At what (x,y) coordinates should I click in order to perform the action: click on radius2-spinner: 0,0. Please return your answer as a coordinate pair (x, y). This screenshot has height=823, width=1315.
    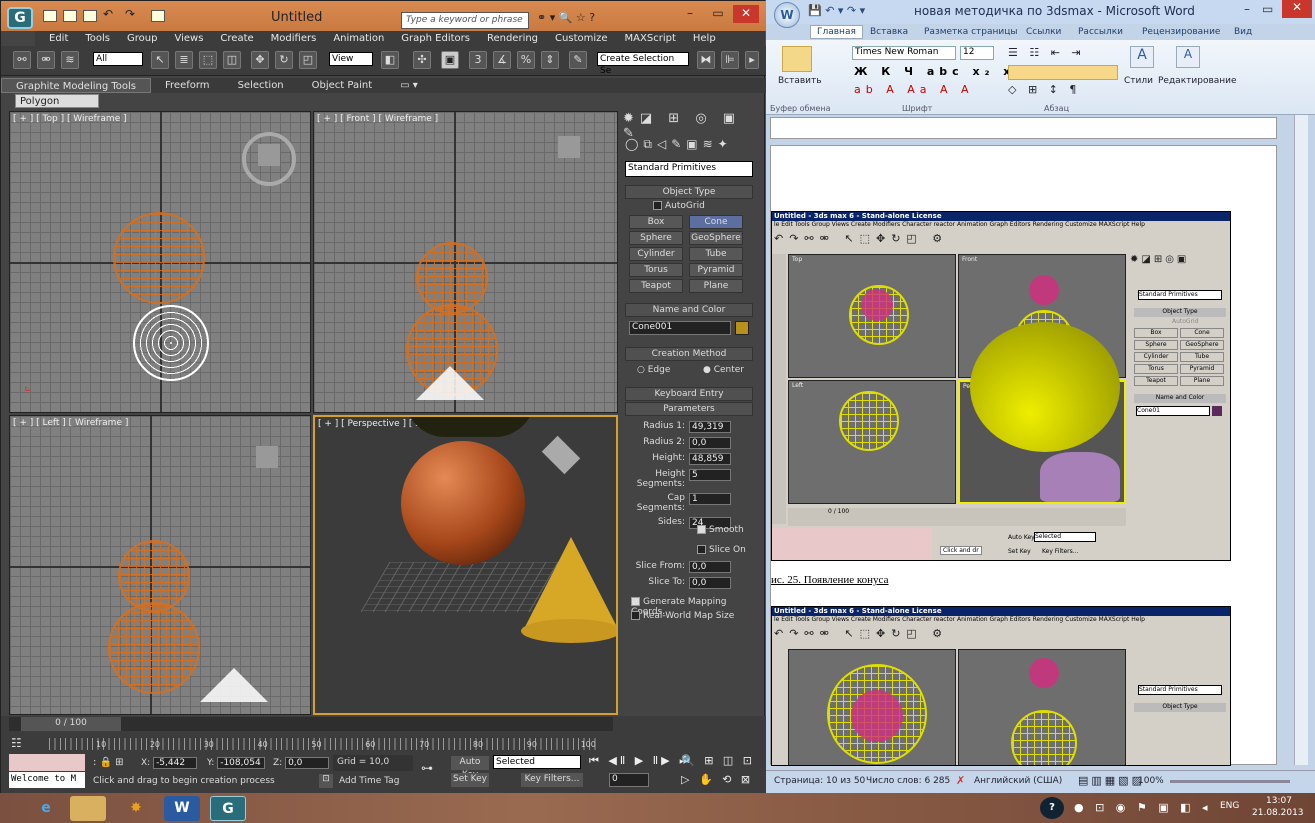
    Looking at the image, I should click on (710, 443).